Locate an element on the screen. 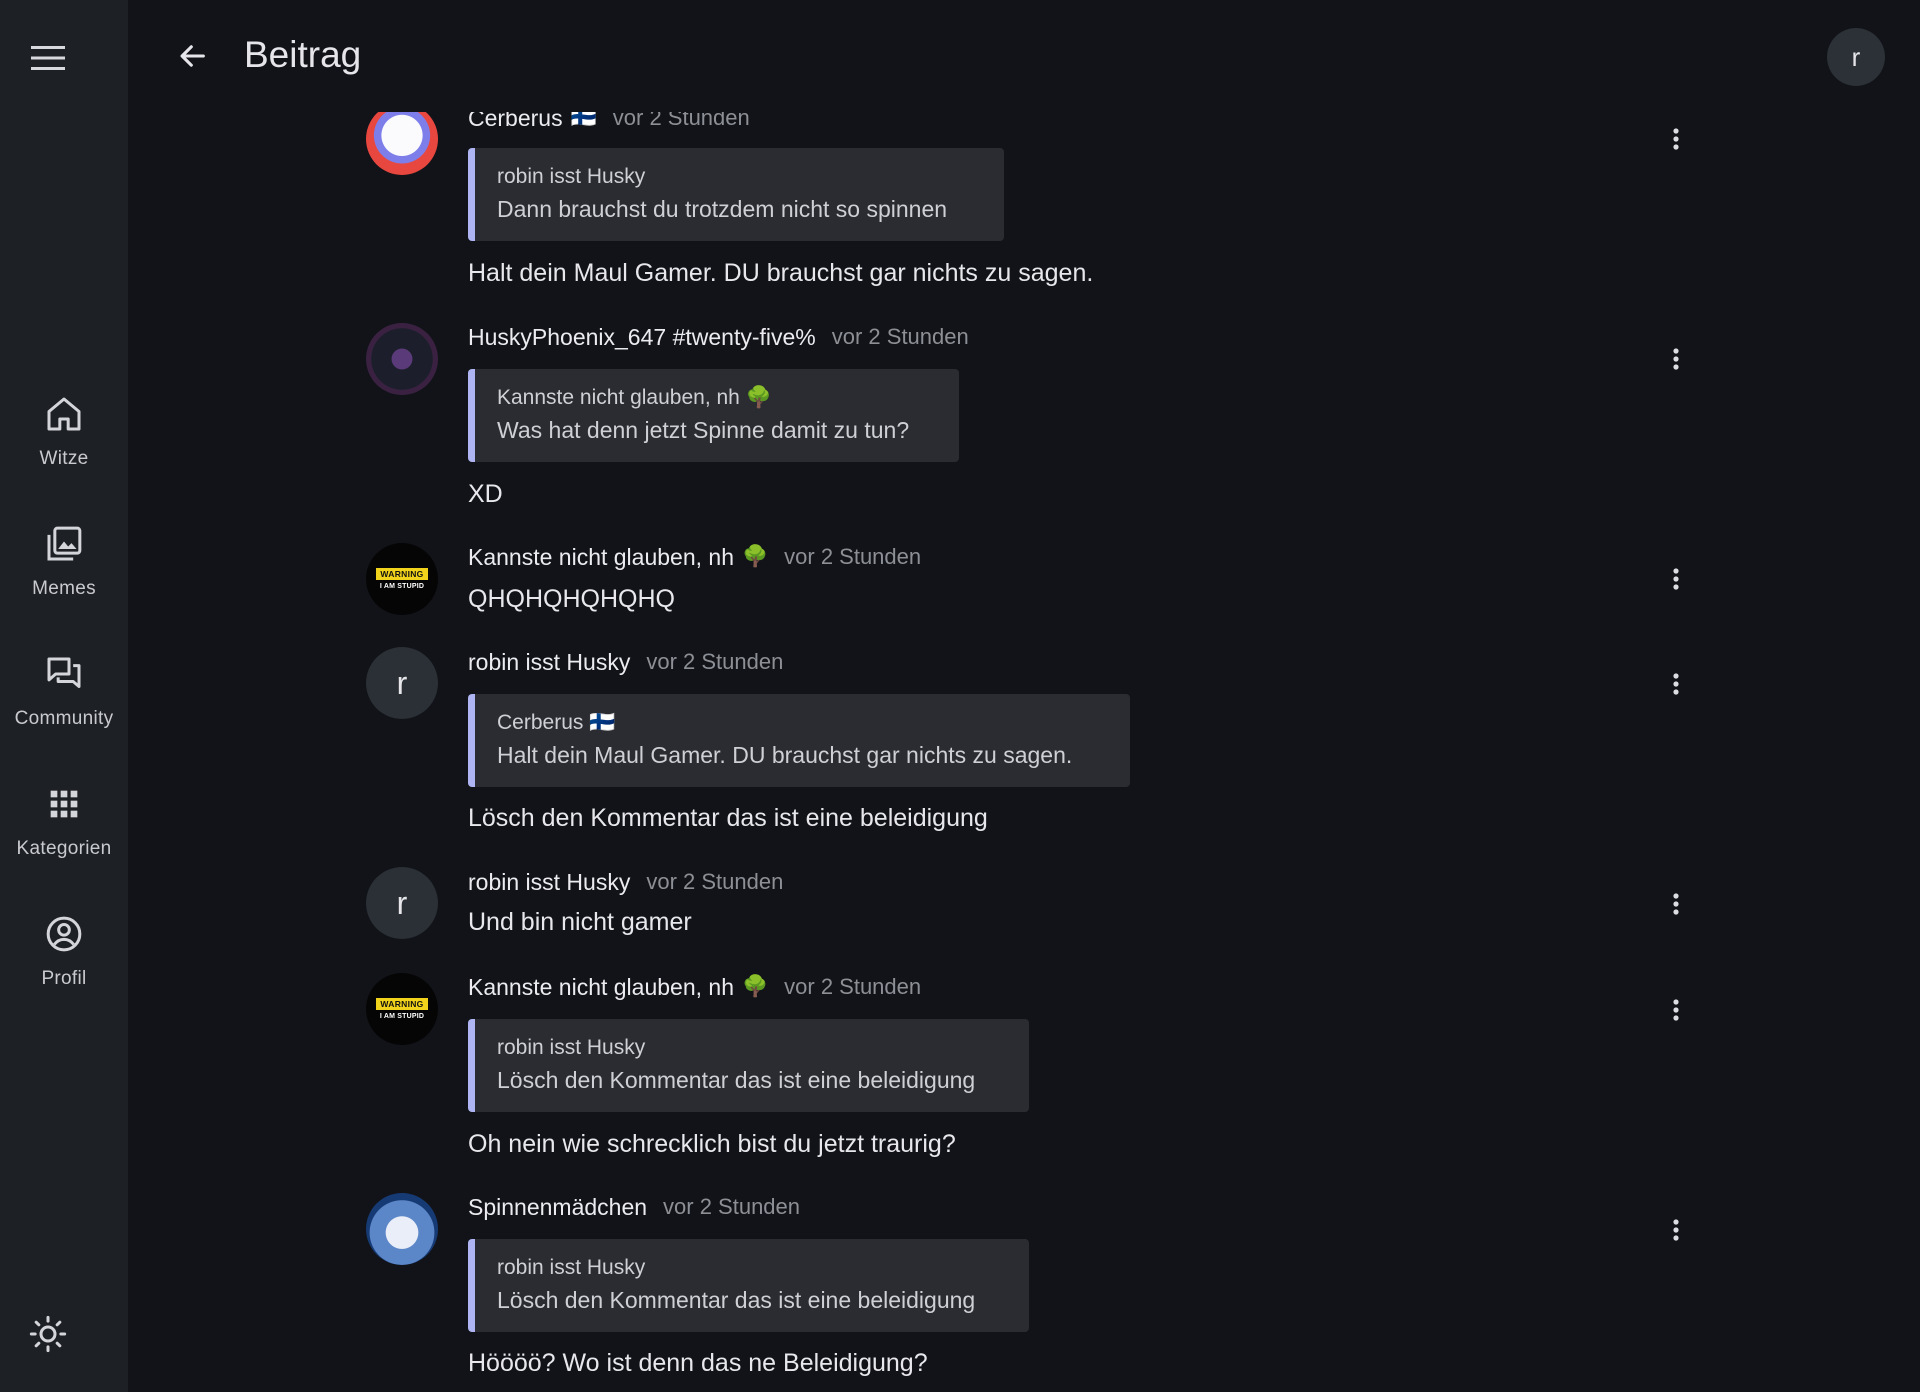  quote-author: Cerberus 🇫🇮 is located at coordinates (556, 722).